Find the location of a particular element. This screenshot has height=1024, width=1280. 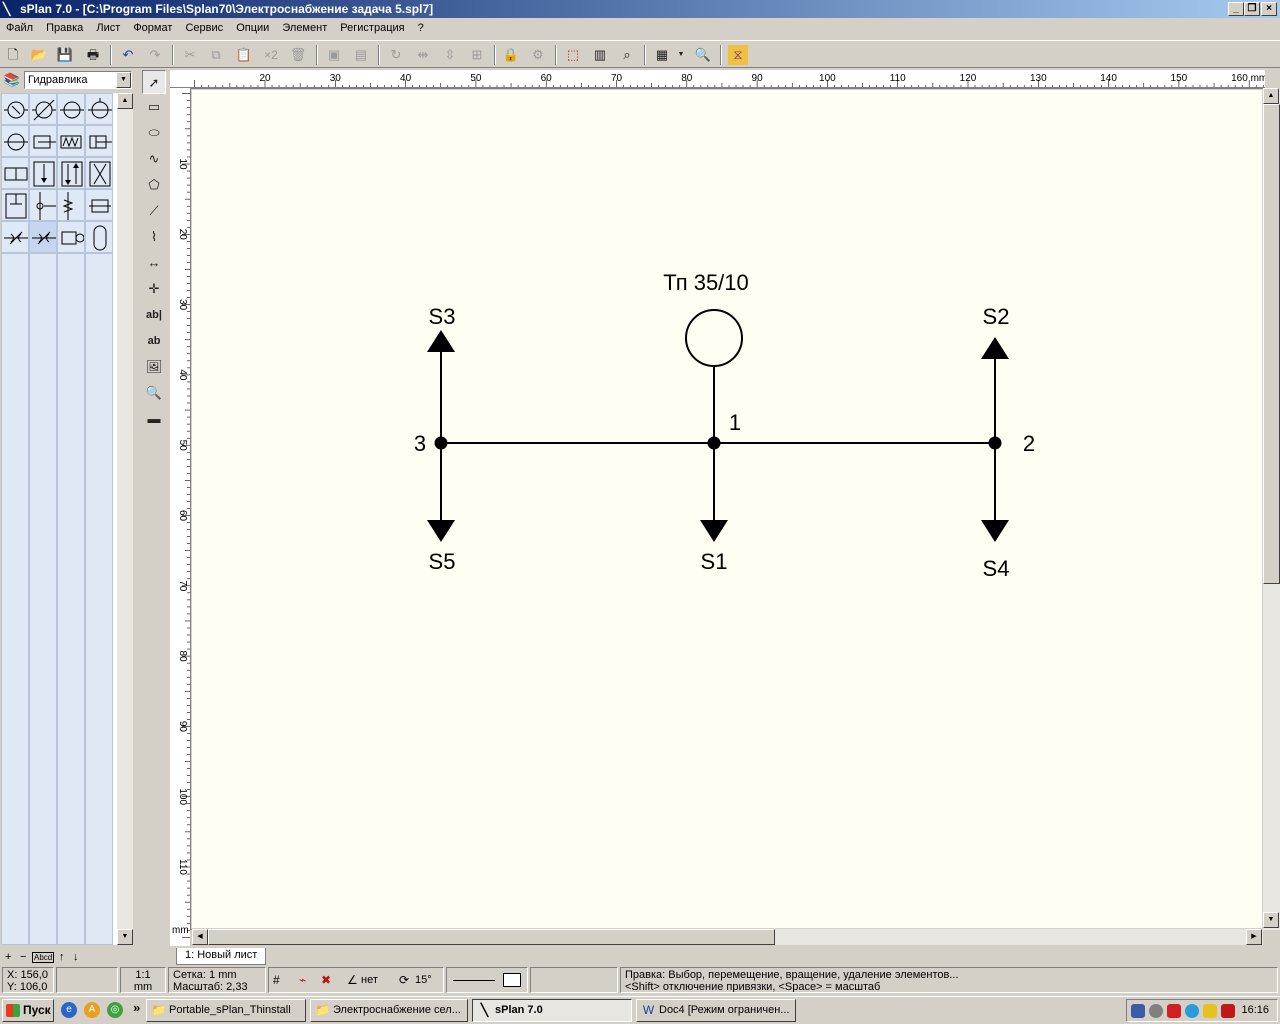

undo-icon: ↶ is located at coordinates (128, 55).